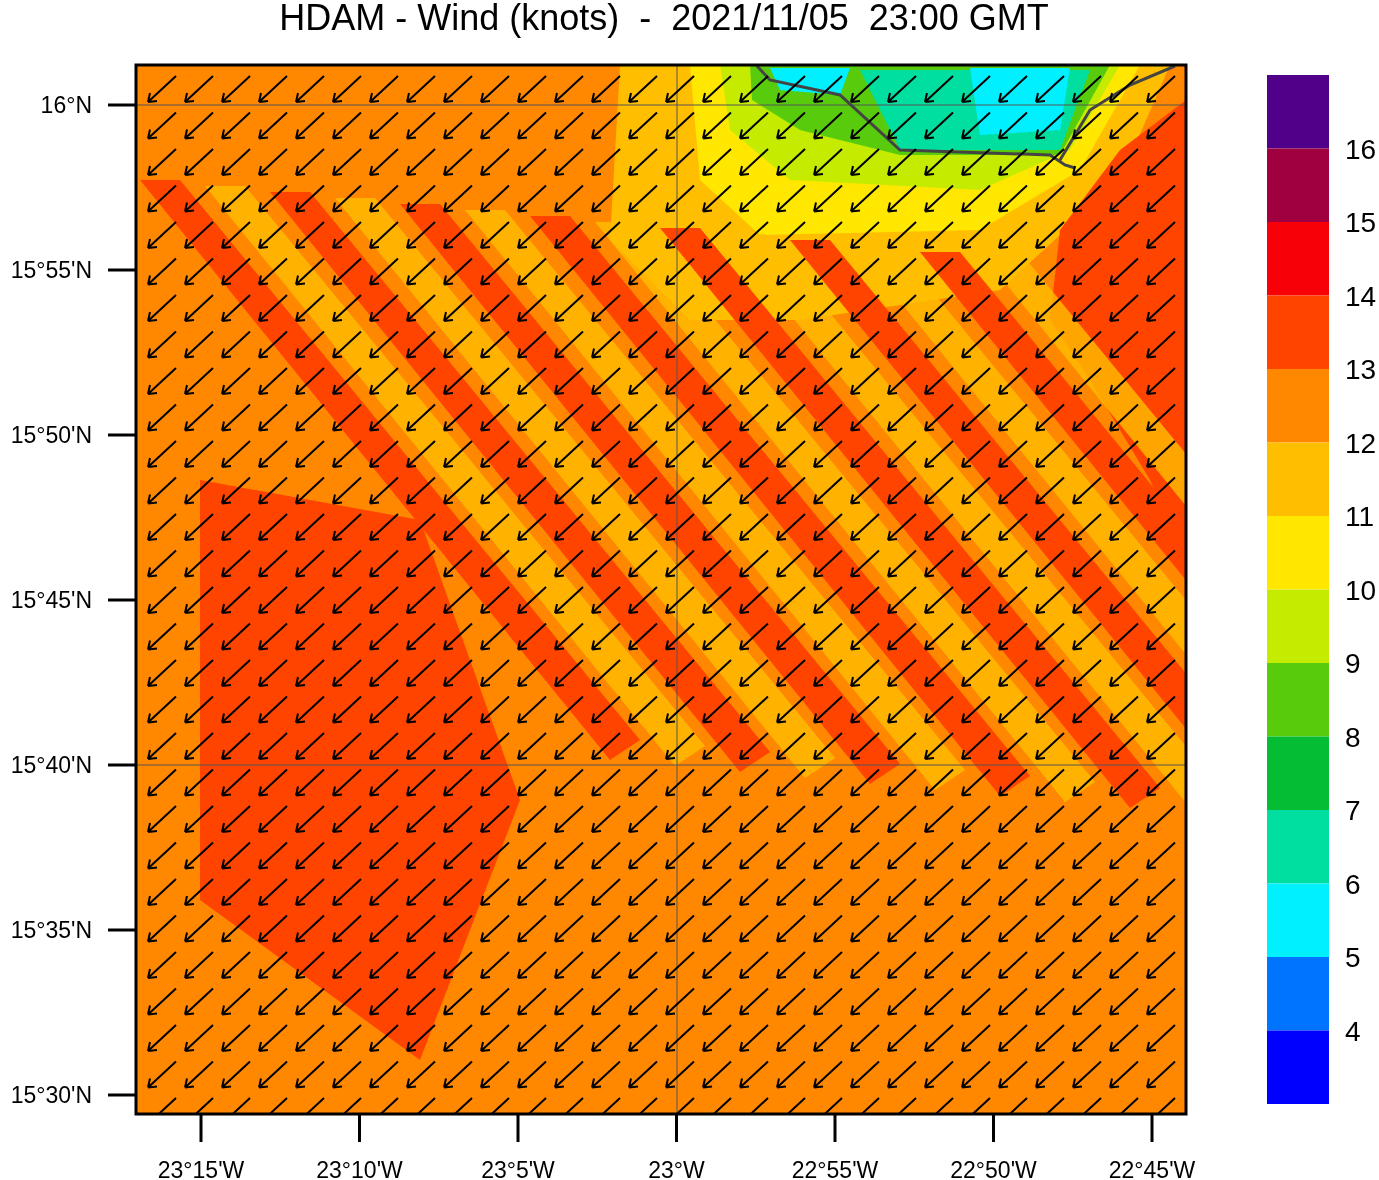  What do you see at coordinates (676, 1168) in the screenshot?
I see `axis-tick-label: 23°W` at bounding box center [676, 1168].